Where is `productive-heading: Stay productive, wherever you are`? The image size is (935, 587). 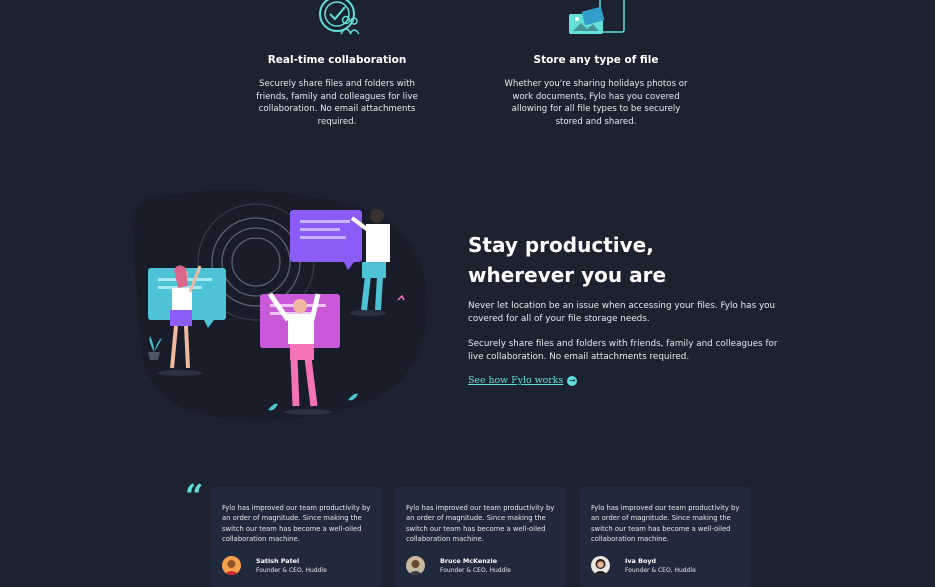
productive-heading: Stay productive, wherever you are is located at coordinates (567, 260).